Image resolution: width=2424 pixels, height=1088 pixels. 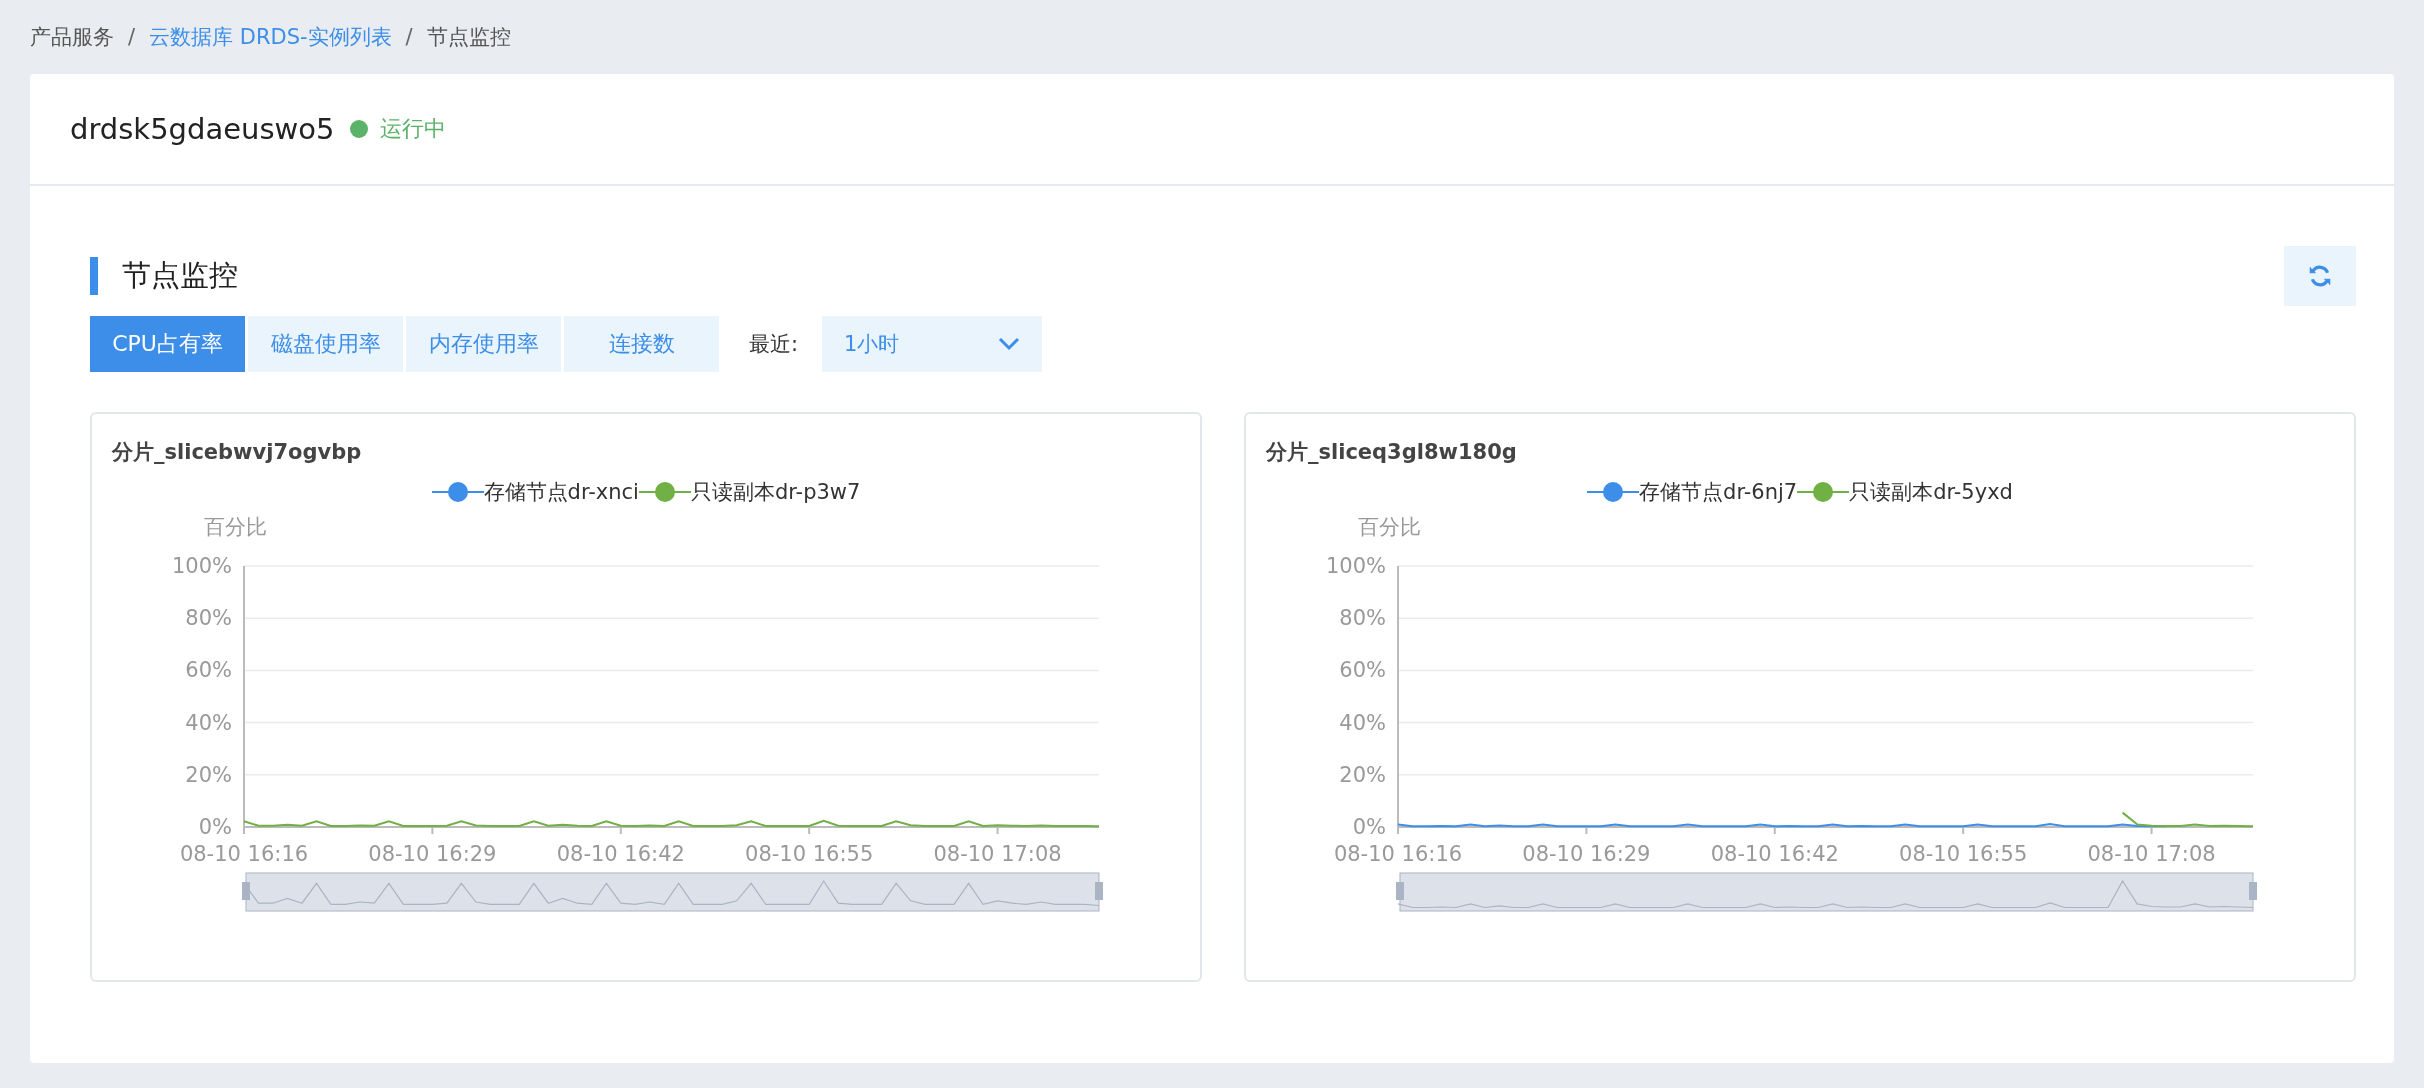 I want to click on chevron-down-icon, so click(x=1009, y=344).